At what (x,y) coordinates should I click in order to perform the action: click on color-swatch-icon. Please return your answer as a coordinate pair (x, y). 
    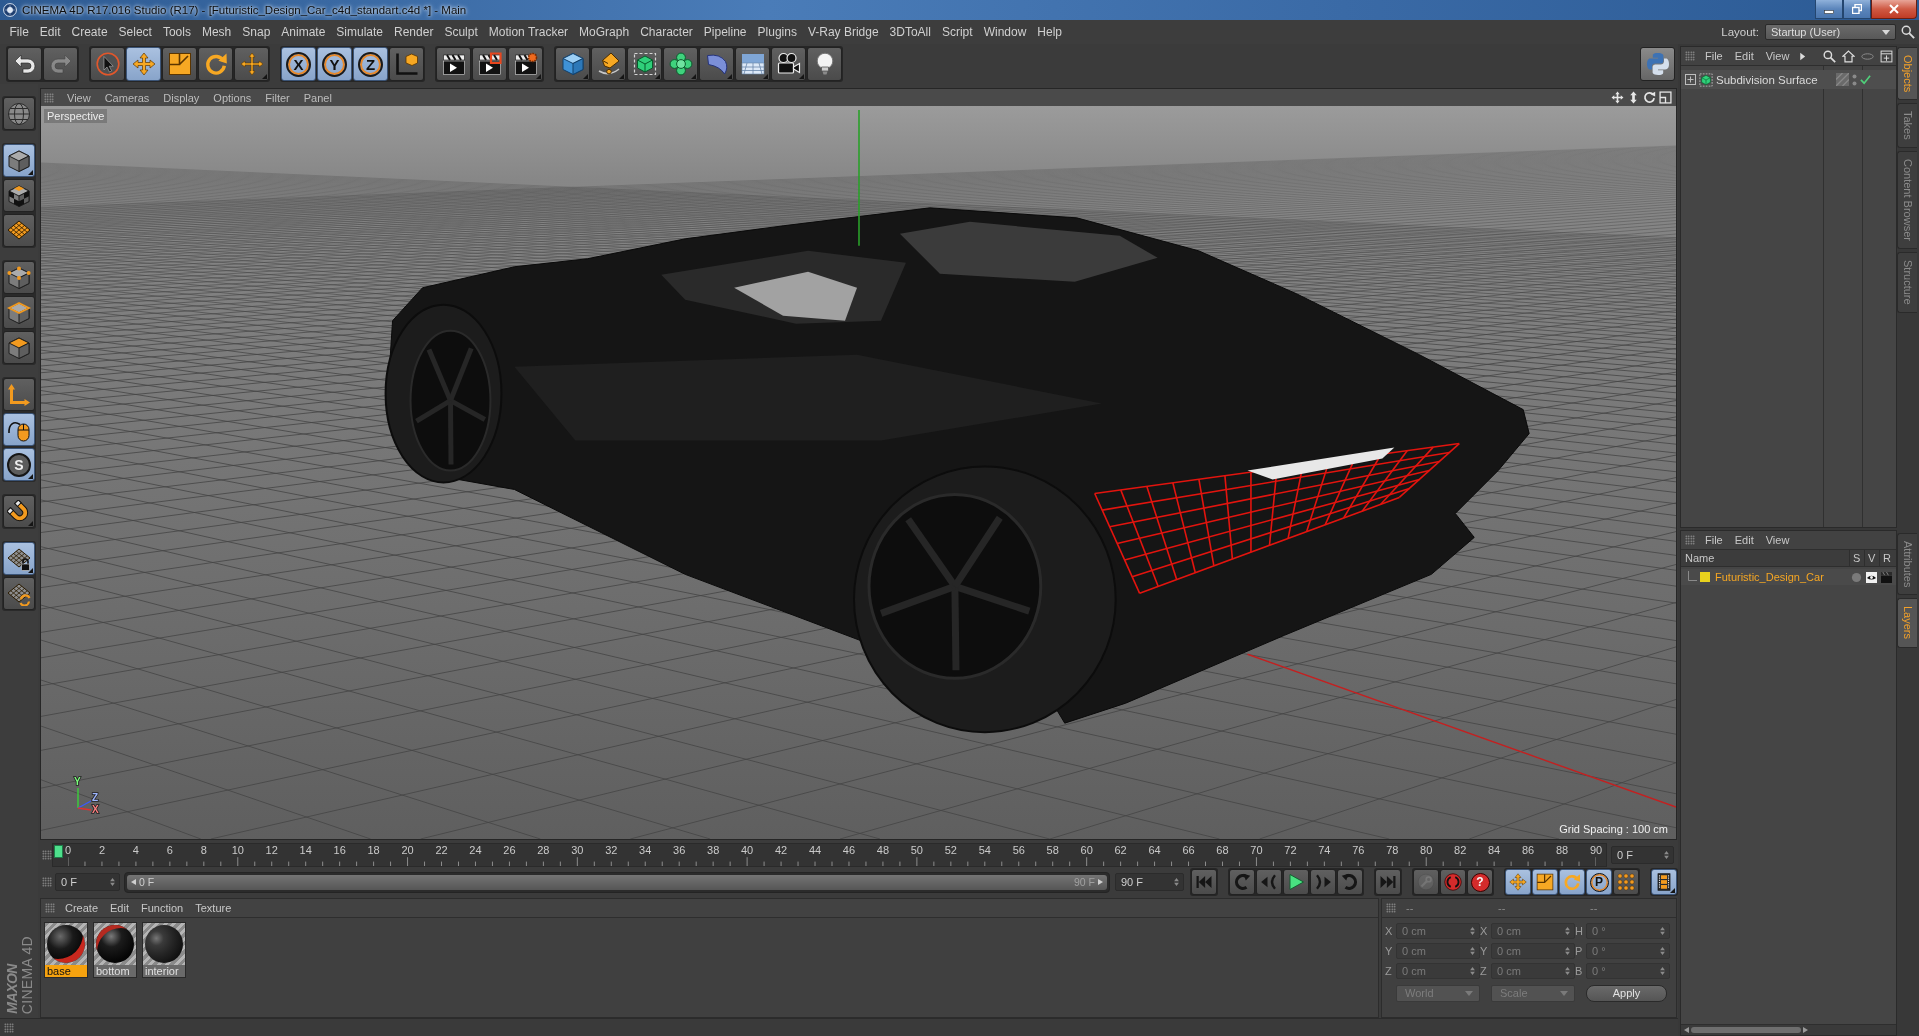
    Looking at the image, I should click on (1705, 577).